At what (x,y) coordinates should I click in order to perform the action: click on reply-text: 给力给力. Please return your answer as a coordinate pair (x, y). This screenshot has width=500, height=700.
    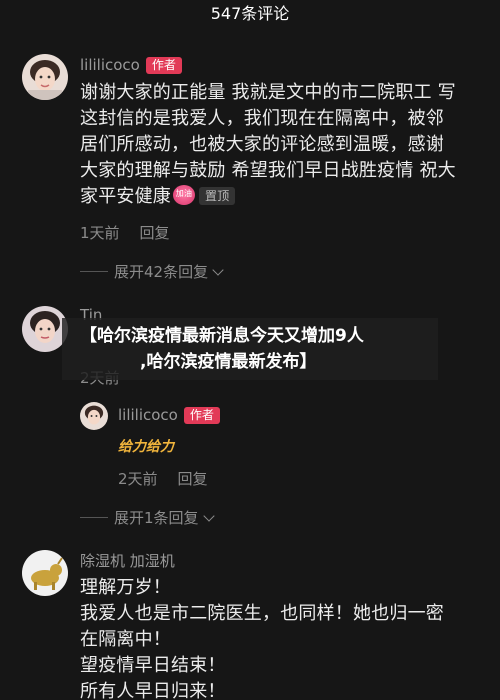
    Looking at the image, I should click on (146, 447).